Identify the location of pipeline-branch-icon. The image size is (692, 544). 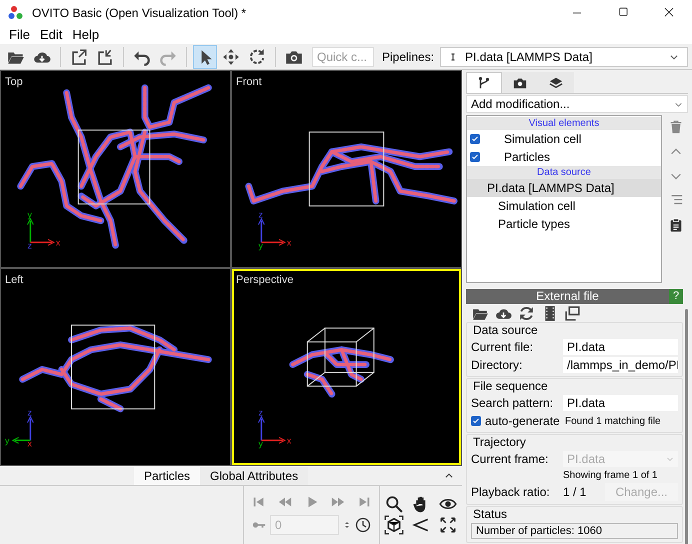
(484, 83).